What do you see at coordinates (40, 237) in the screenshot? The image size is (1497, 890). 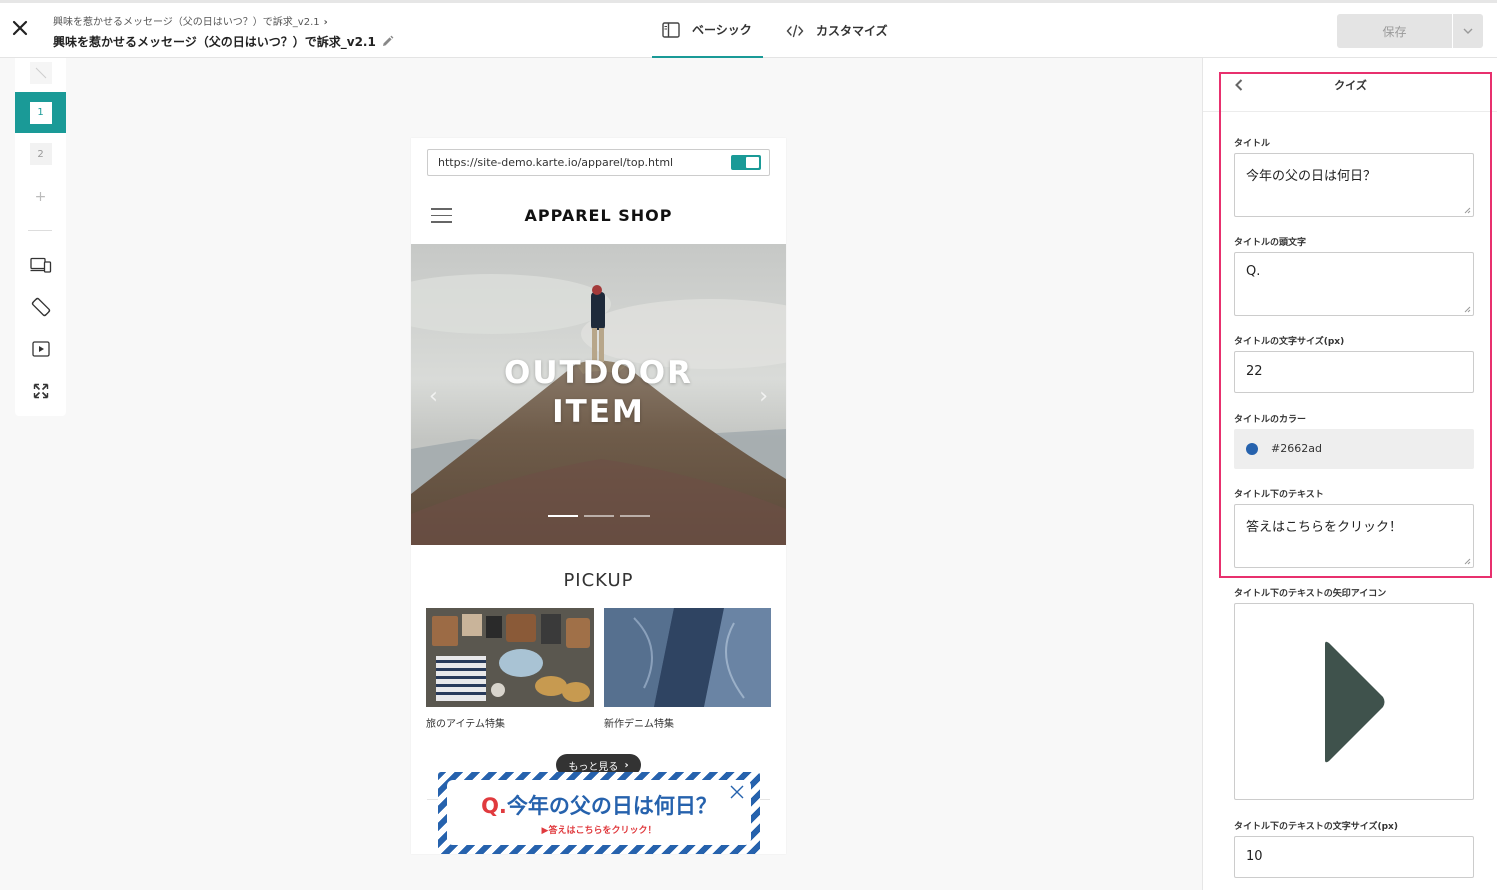 I see `left-toolbar: 1 2 +` at bounding box center [40, 237].